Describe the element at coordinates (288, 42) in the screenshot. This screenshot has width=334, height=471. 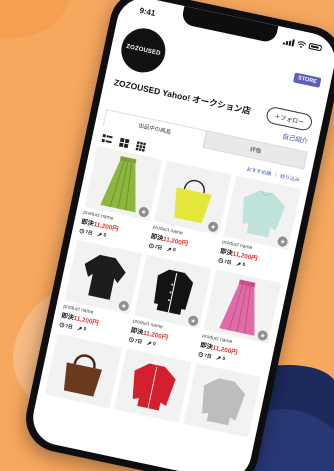
I see `signal-icon` at that location.